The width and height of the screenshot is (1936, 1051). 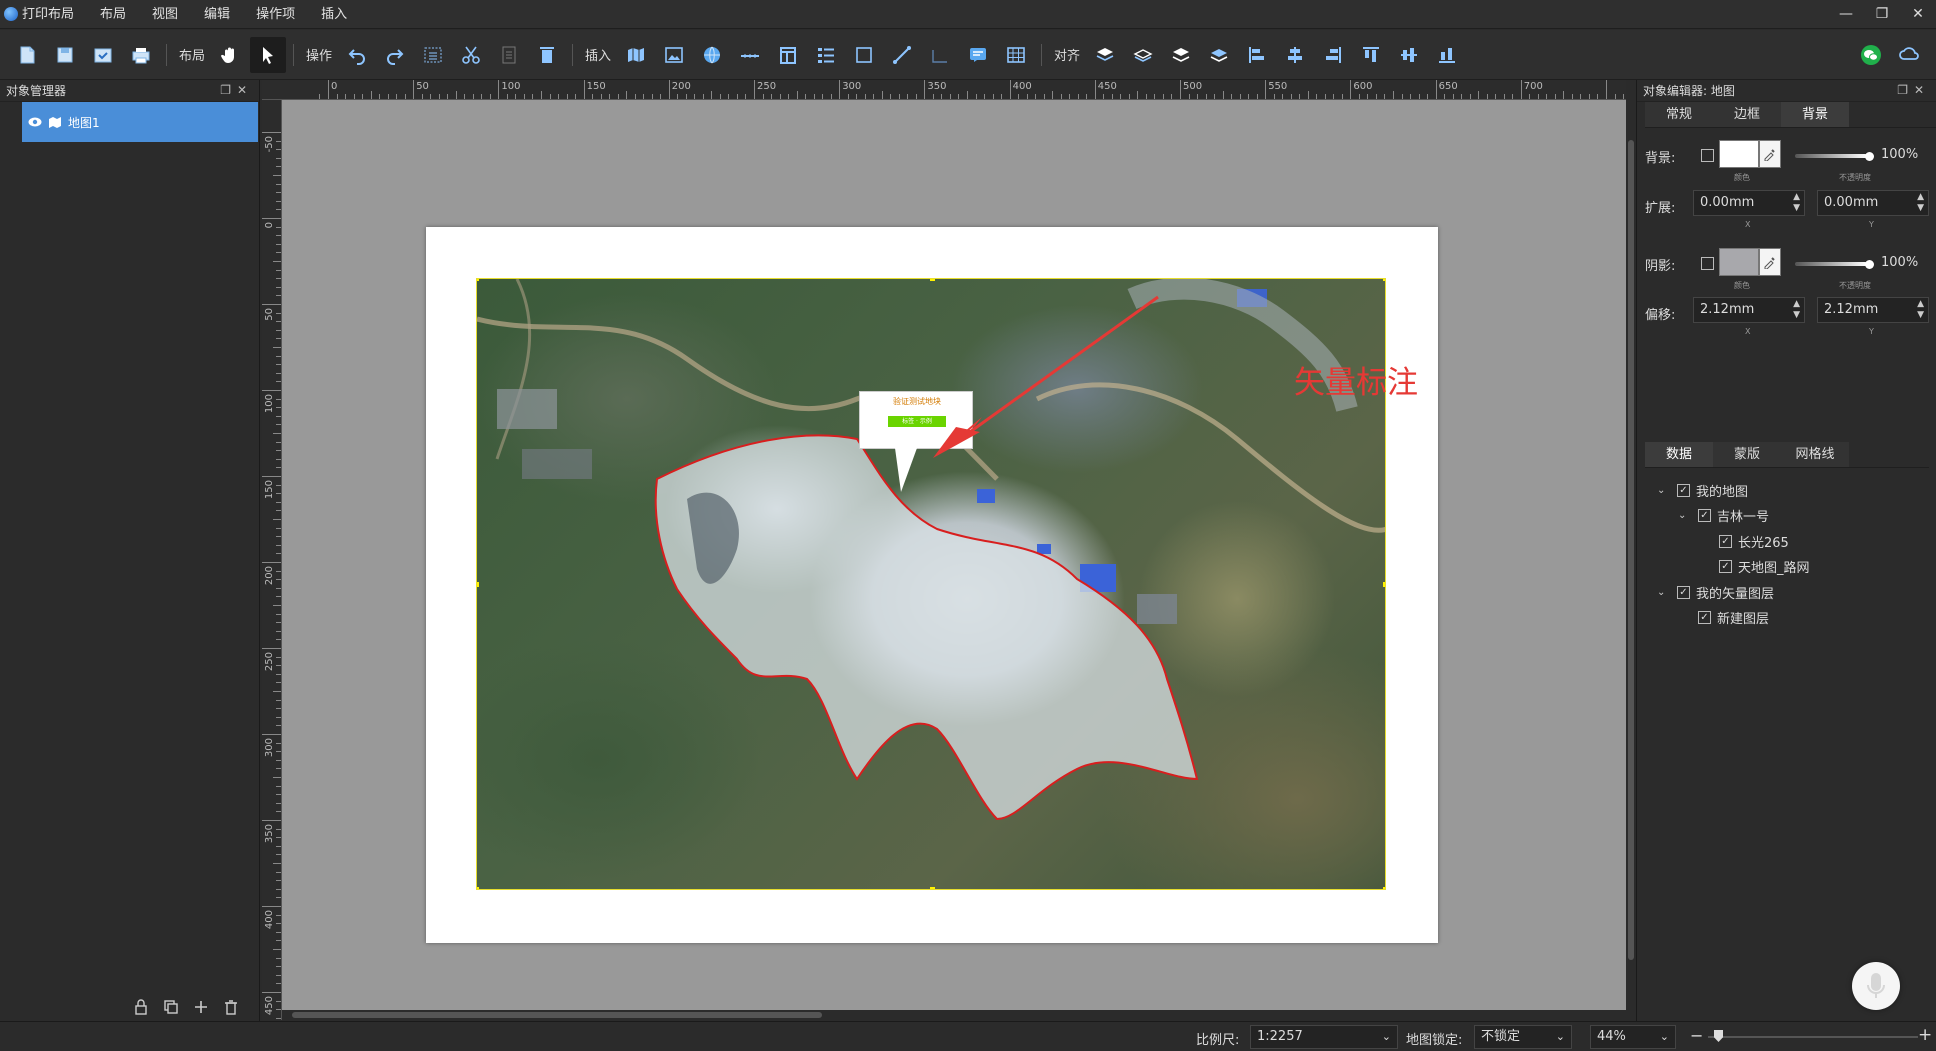 I want to click on visibility-eye-icon, so click(x=35, y=122).